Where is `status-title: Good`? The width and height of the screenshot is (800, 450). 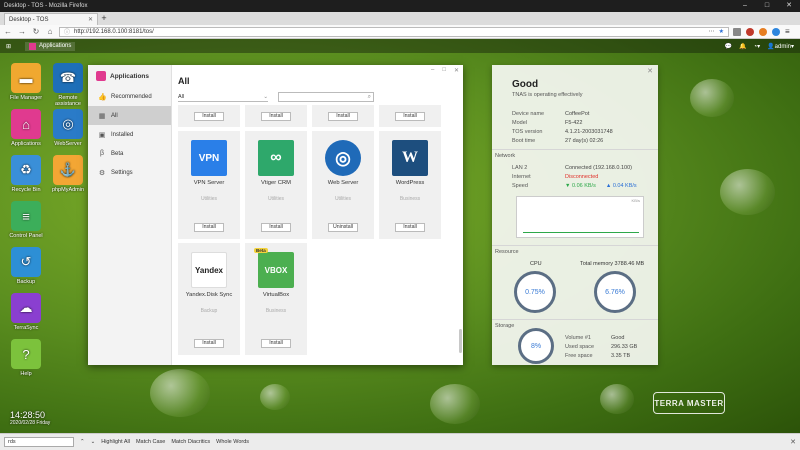 status-title: Good is located at coordinates (525, 84).